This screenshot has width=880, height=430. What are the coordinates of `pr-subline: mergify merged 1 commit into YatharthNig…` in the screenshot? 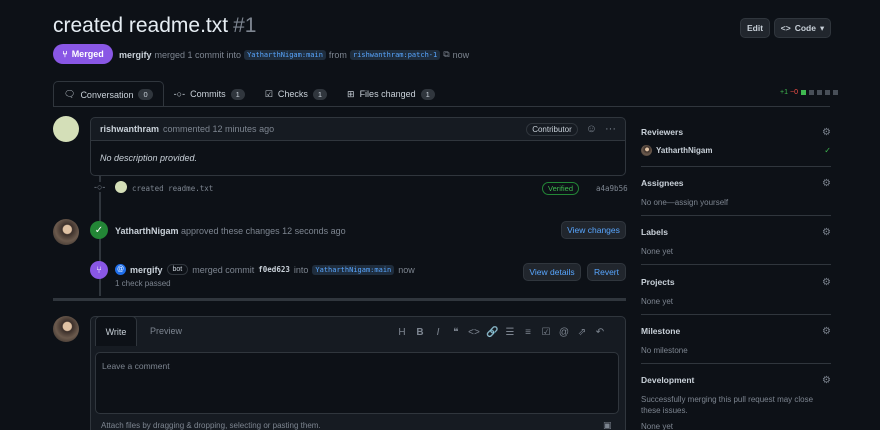 It's located at (294, 54).